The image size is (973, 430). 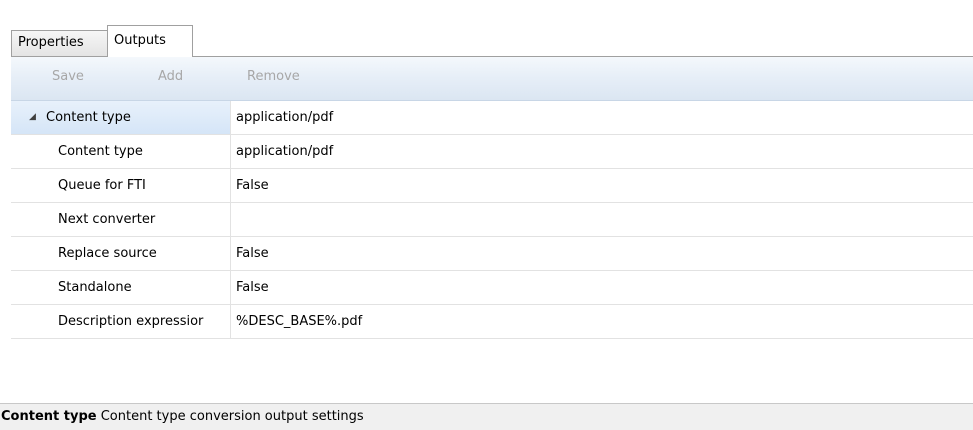 I want to click on property-name-cell: ◢ Content type, so click(x=121, y=117).